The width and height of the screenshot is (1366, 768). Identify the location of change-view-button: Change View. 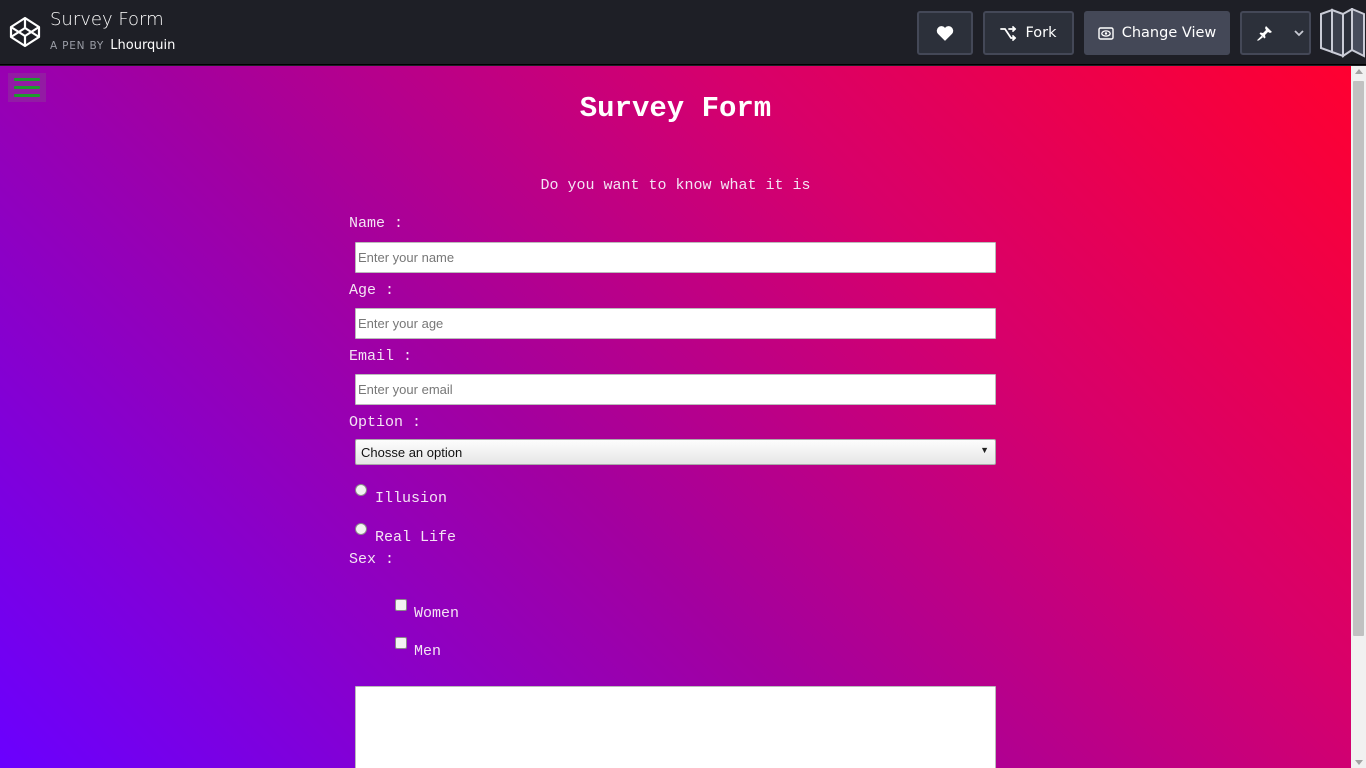
(1157, 33).